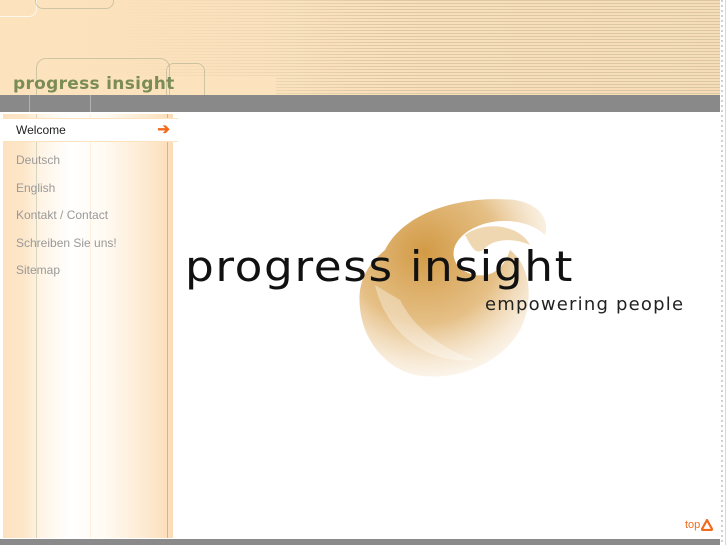 The width and height of the screenshot is (727, 545). I want to click on footer-bar, so click(360, 542).